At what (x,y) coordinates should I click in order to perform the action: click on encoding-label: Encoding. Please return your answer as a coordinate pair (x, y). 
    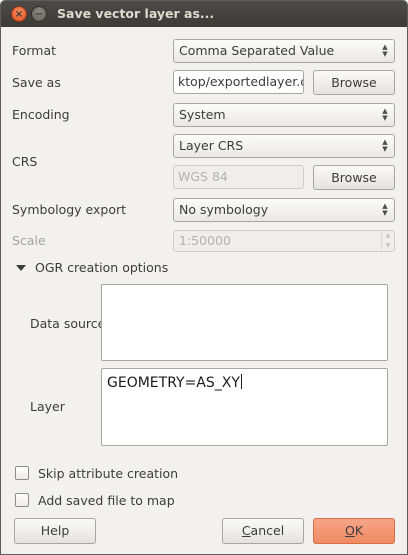
    Looking at the image, I should click on (41, 114).